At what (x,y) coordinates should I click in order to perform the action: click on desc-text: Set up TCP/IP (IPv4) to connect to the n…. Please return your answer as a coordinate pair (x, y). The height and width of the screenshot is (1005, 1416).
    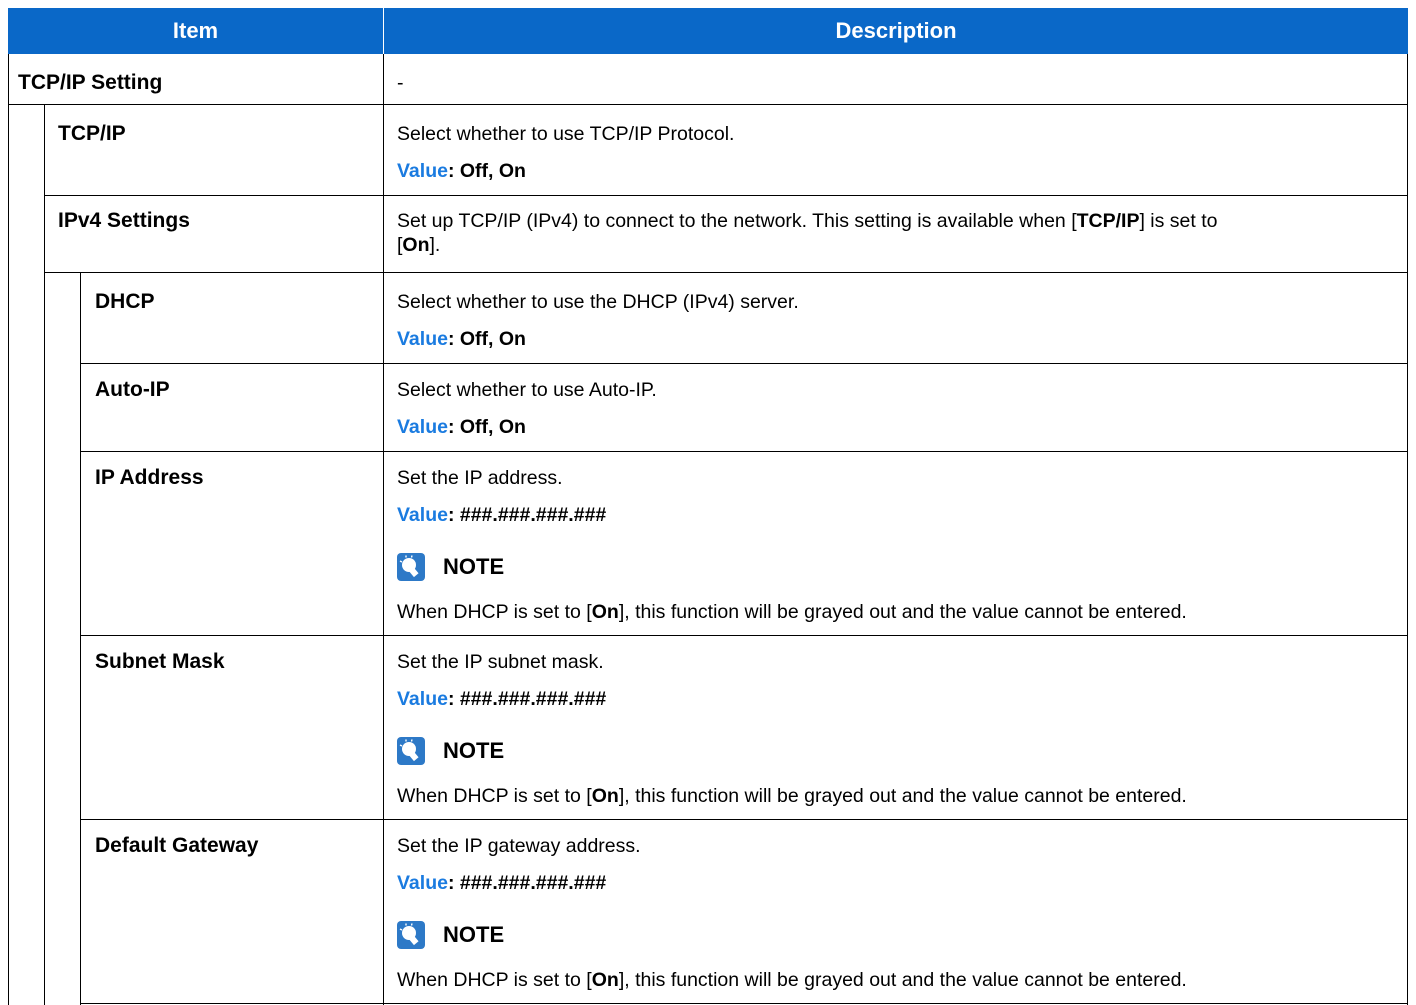
    Looking at the image, I should click on (737, 221).